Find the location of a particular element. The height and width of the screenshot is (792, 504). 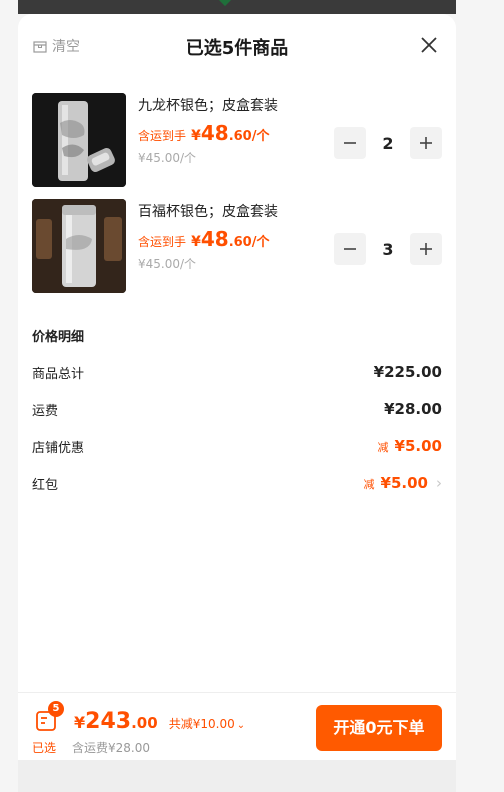

background-page-header is located at coordinates (237, 7).